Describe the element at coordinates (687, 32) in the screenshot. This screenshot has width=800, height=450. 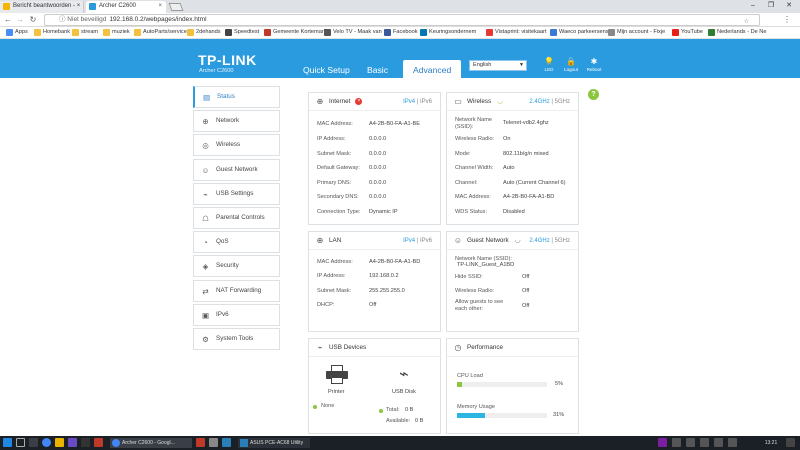
I see `bookmark-item: YouTube` at that location.